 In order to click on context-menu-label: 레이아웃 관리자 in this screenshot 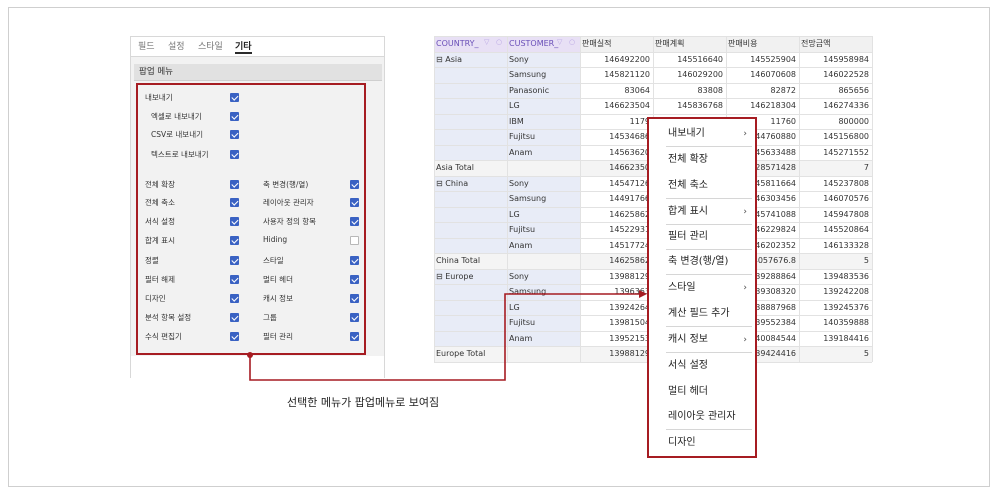, I will do `click(702, 416)`.